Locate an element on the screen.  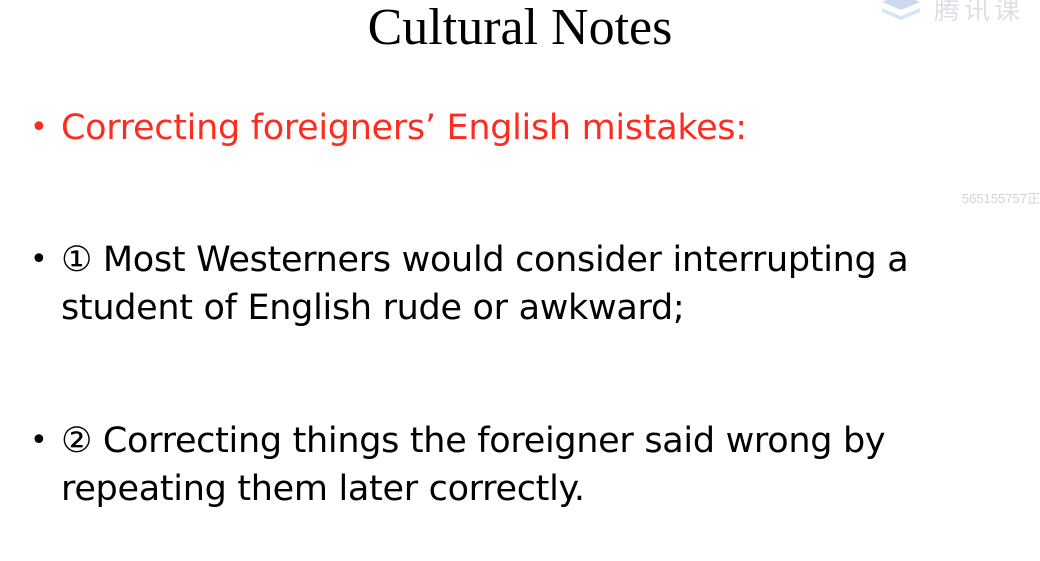
stack-logo-icon is located at coordinates (901, 10).